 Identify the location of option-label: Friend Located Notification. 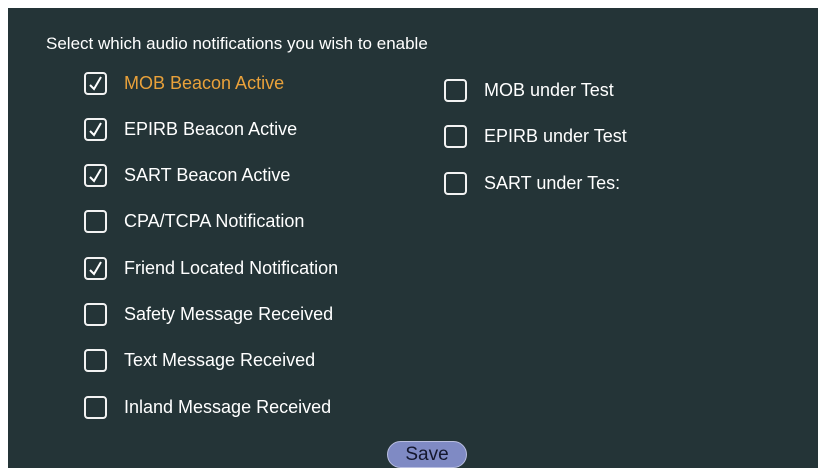
(231, 268).